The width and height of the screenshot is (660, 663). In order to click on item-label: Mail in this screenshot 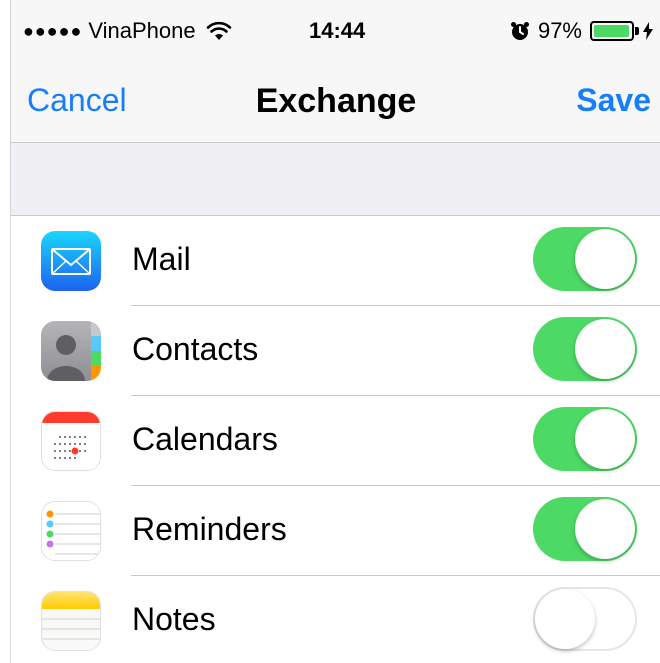, I will do `click(161, 259)`.